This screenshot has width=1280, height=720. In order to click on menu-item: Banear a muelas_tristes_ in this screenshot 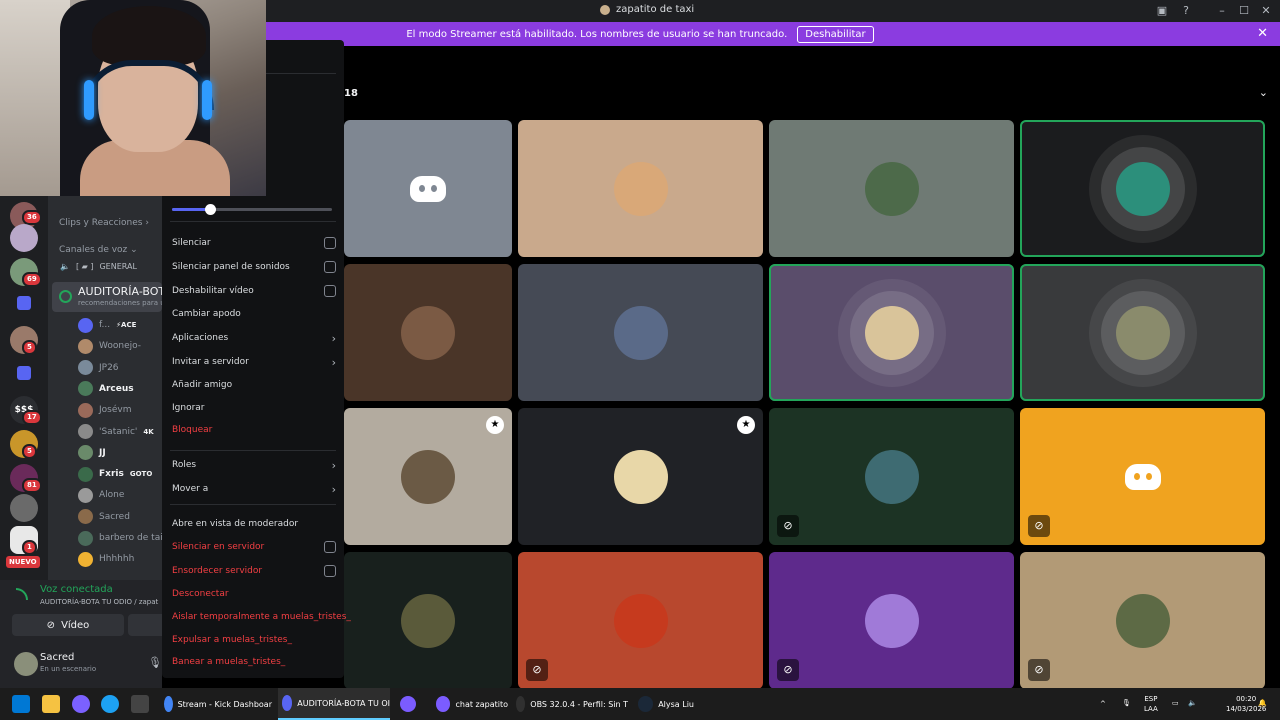, I will do `click(254, 662)`.